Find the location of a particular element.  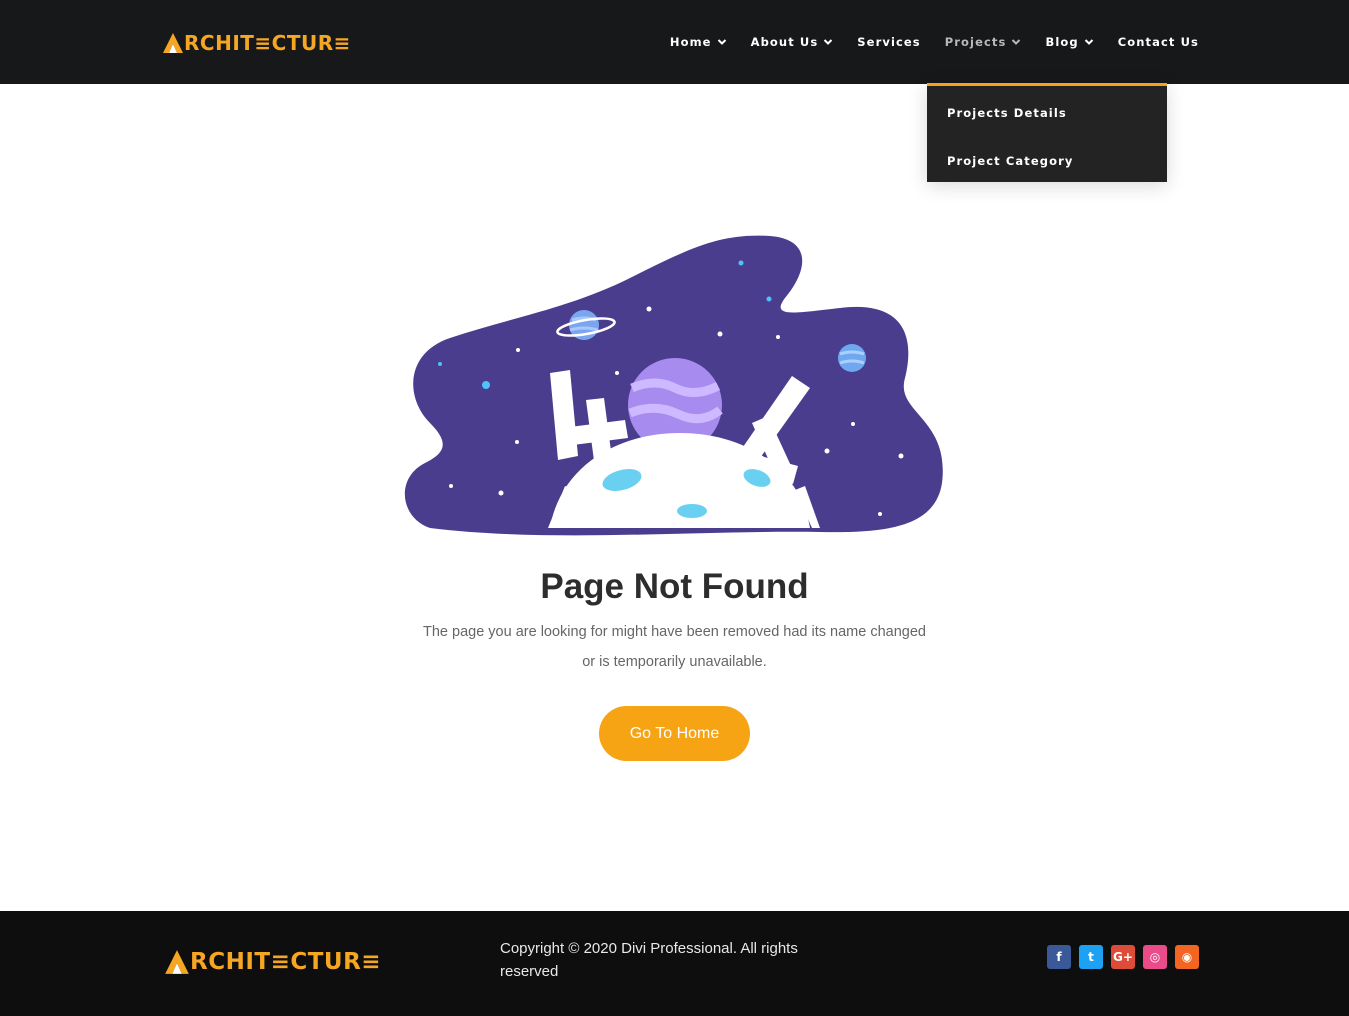

site-logo: RCHIT≡CTUR≡ is located at coordinates (256, 43).